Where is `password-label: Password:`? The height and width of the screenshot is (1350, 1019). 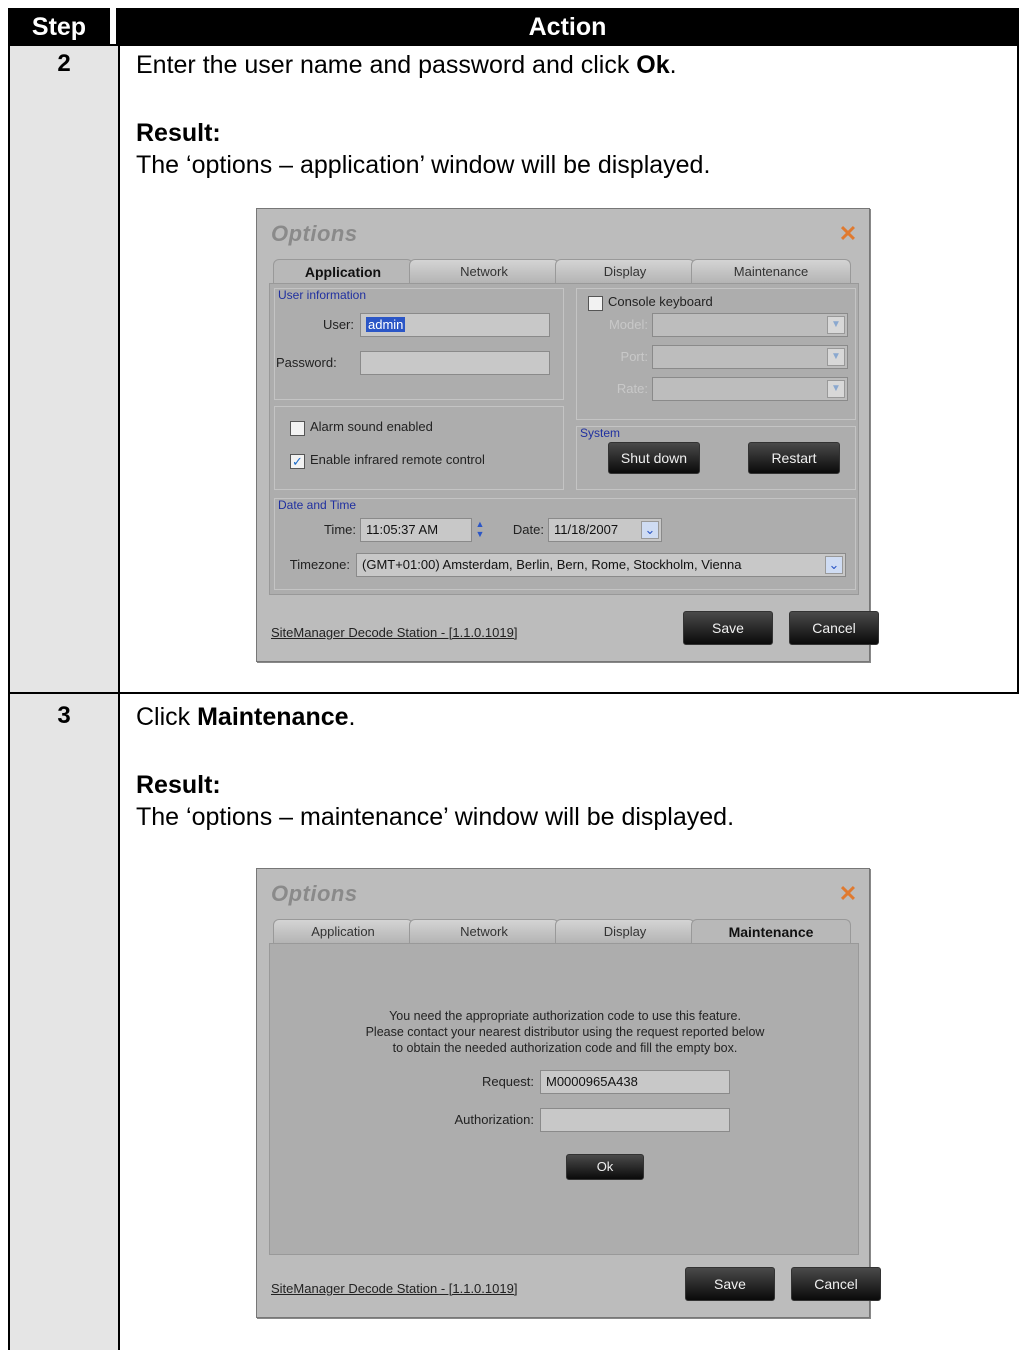
password-label: Password: is located at coordinates (306, 362).